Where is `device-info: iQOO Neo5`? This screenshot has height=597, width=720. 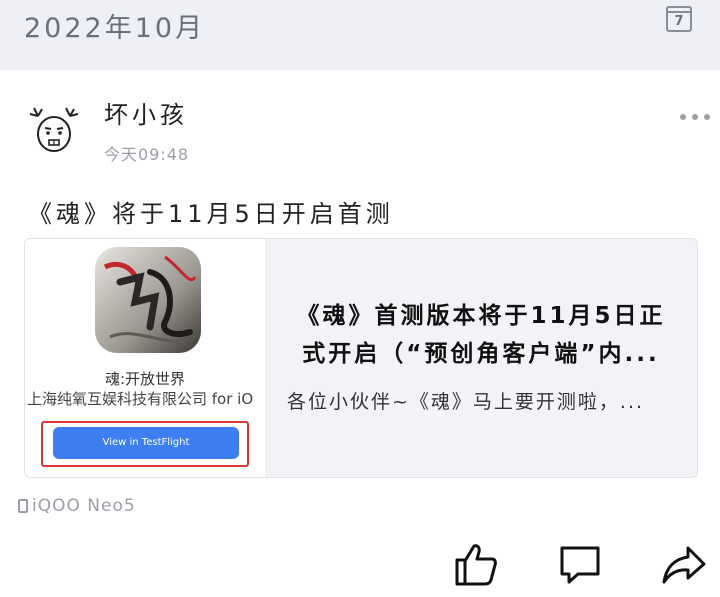 device-info: iQOO Neo5 is located at coordinates (77, 506).